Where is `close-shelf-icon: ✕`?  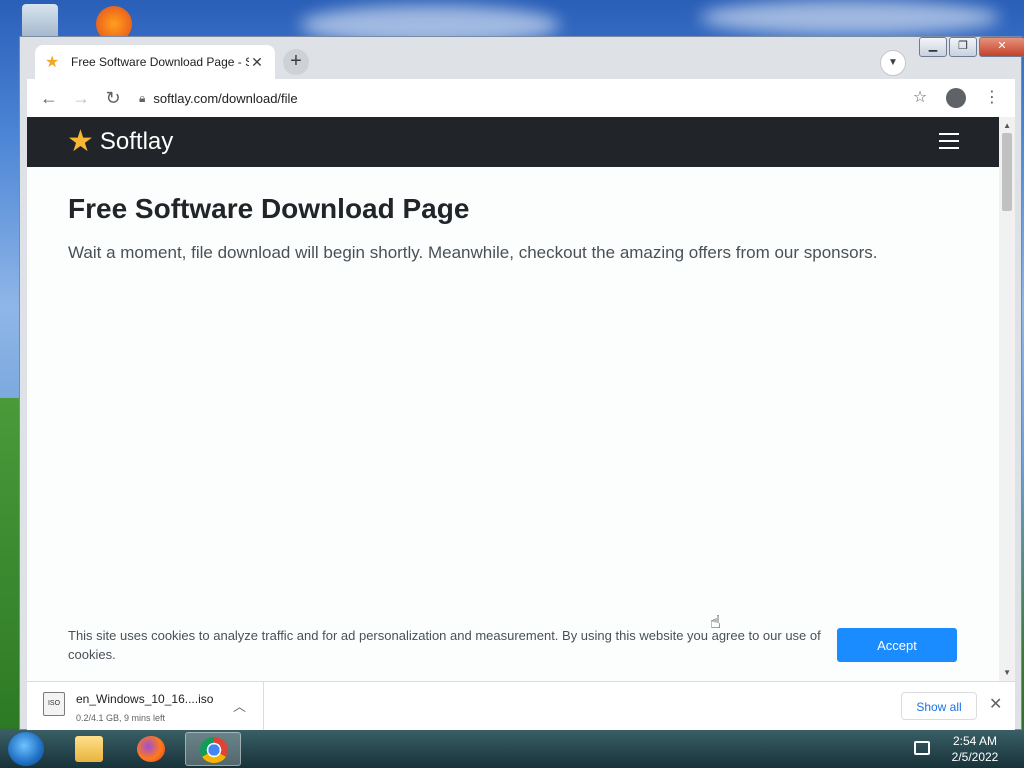
close-shelf-icon: ✕ is located at coordinates (995, 704).